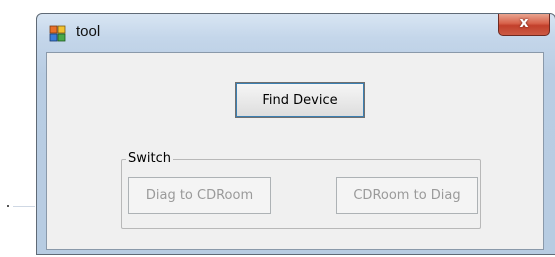  I want to click on find-device-button: Find Device, so click(300, 100).